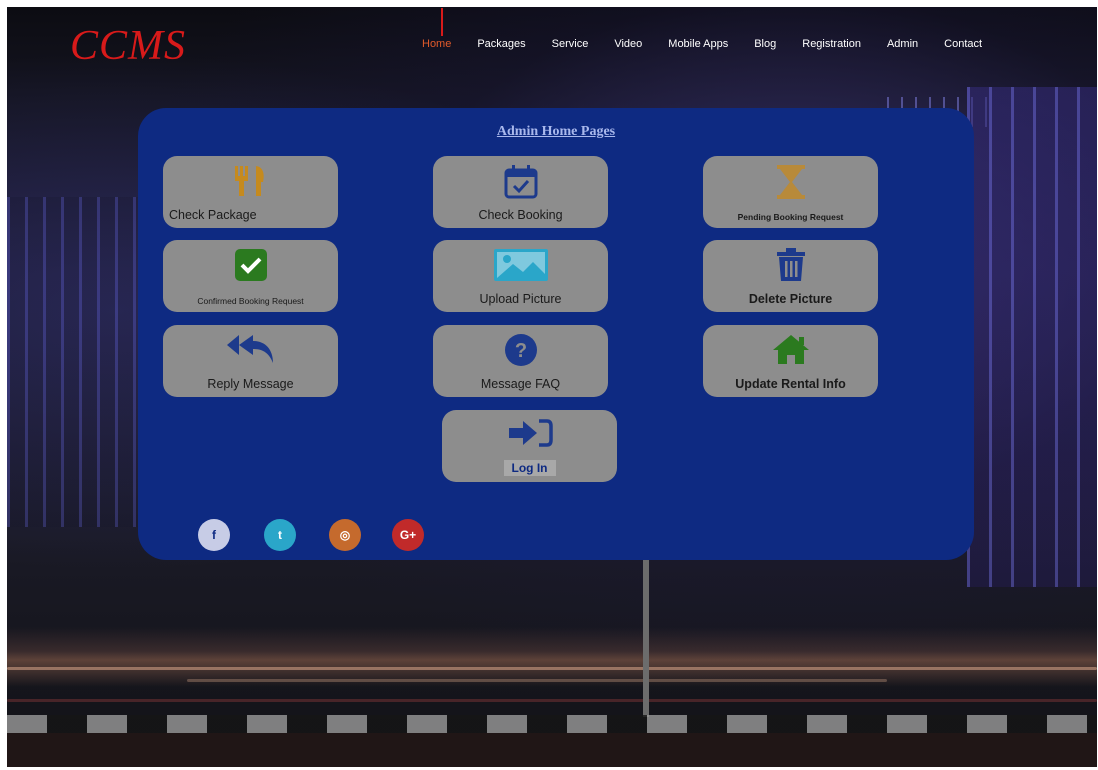 This screenshot has width=1098, height=770. I want to click on reply-message-label: Reply Message, so click(250, 384).